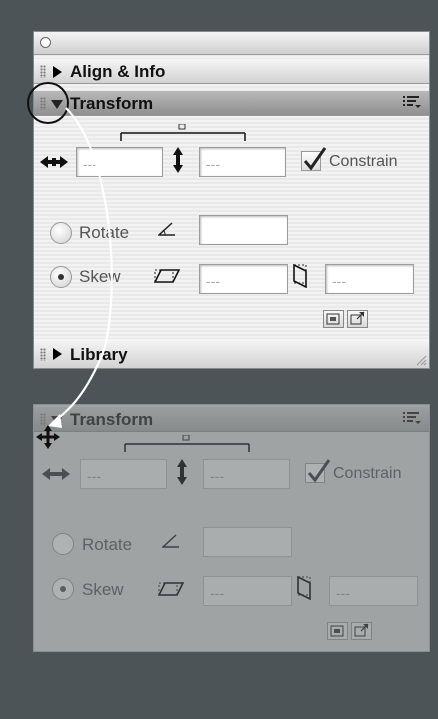  I want to click on panel-label: Library, so click(99, 354).